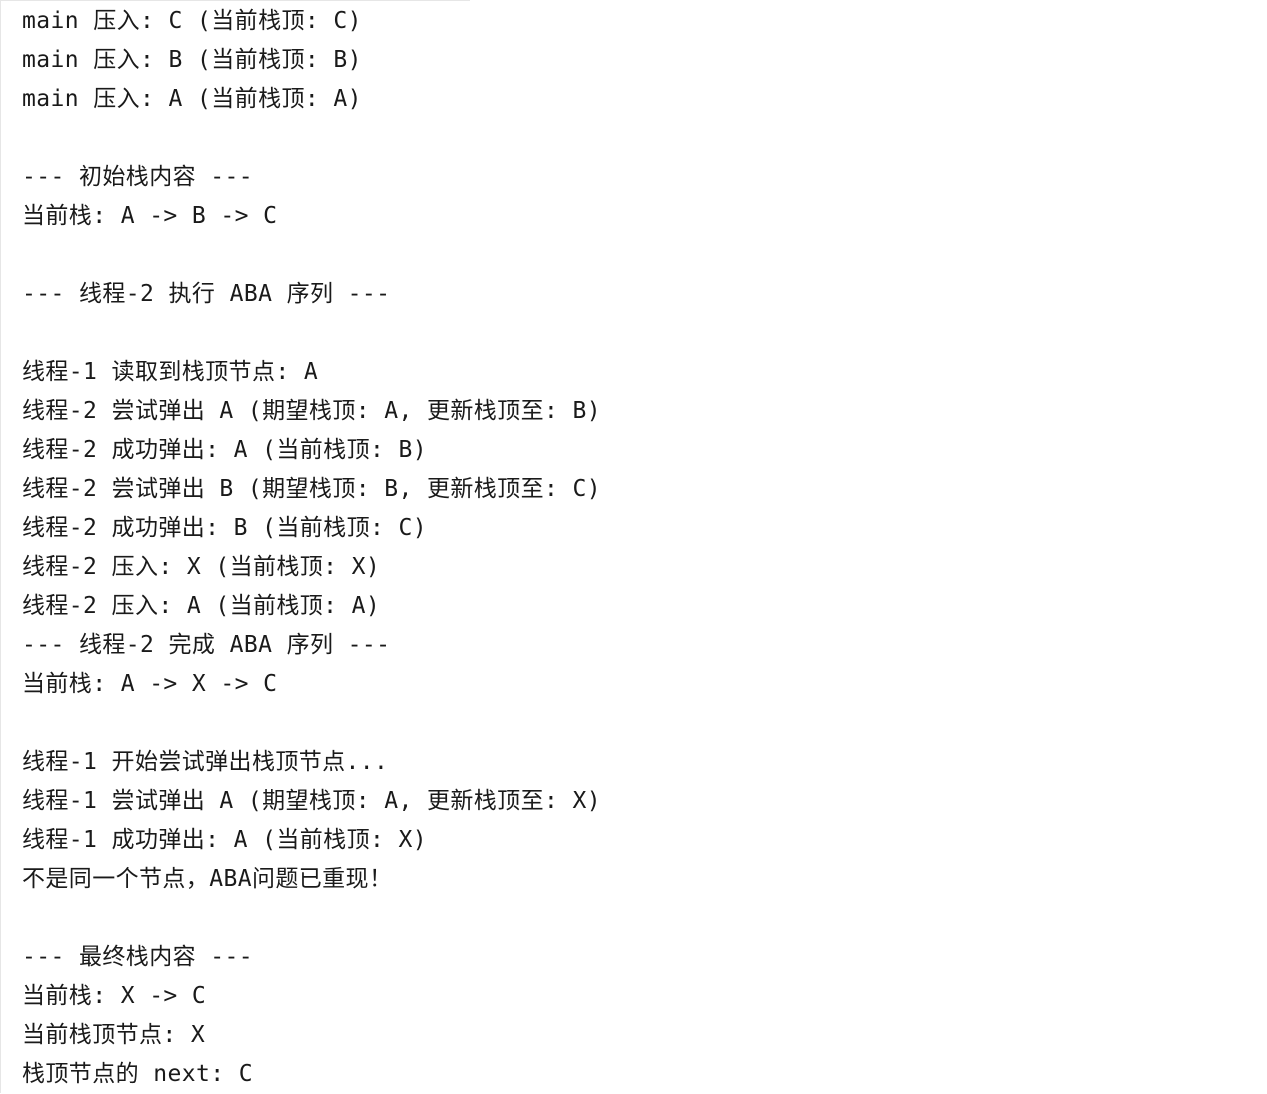 This screenshot has width=1267, height=1094. What do you see at coordinates (311, 801) in the screenshot?
I see `console-line: 线程-1 尝试弹出 A (期望栈顶: A, 更新栈顶至: X)` at bounding box center [311, 801].